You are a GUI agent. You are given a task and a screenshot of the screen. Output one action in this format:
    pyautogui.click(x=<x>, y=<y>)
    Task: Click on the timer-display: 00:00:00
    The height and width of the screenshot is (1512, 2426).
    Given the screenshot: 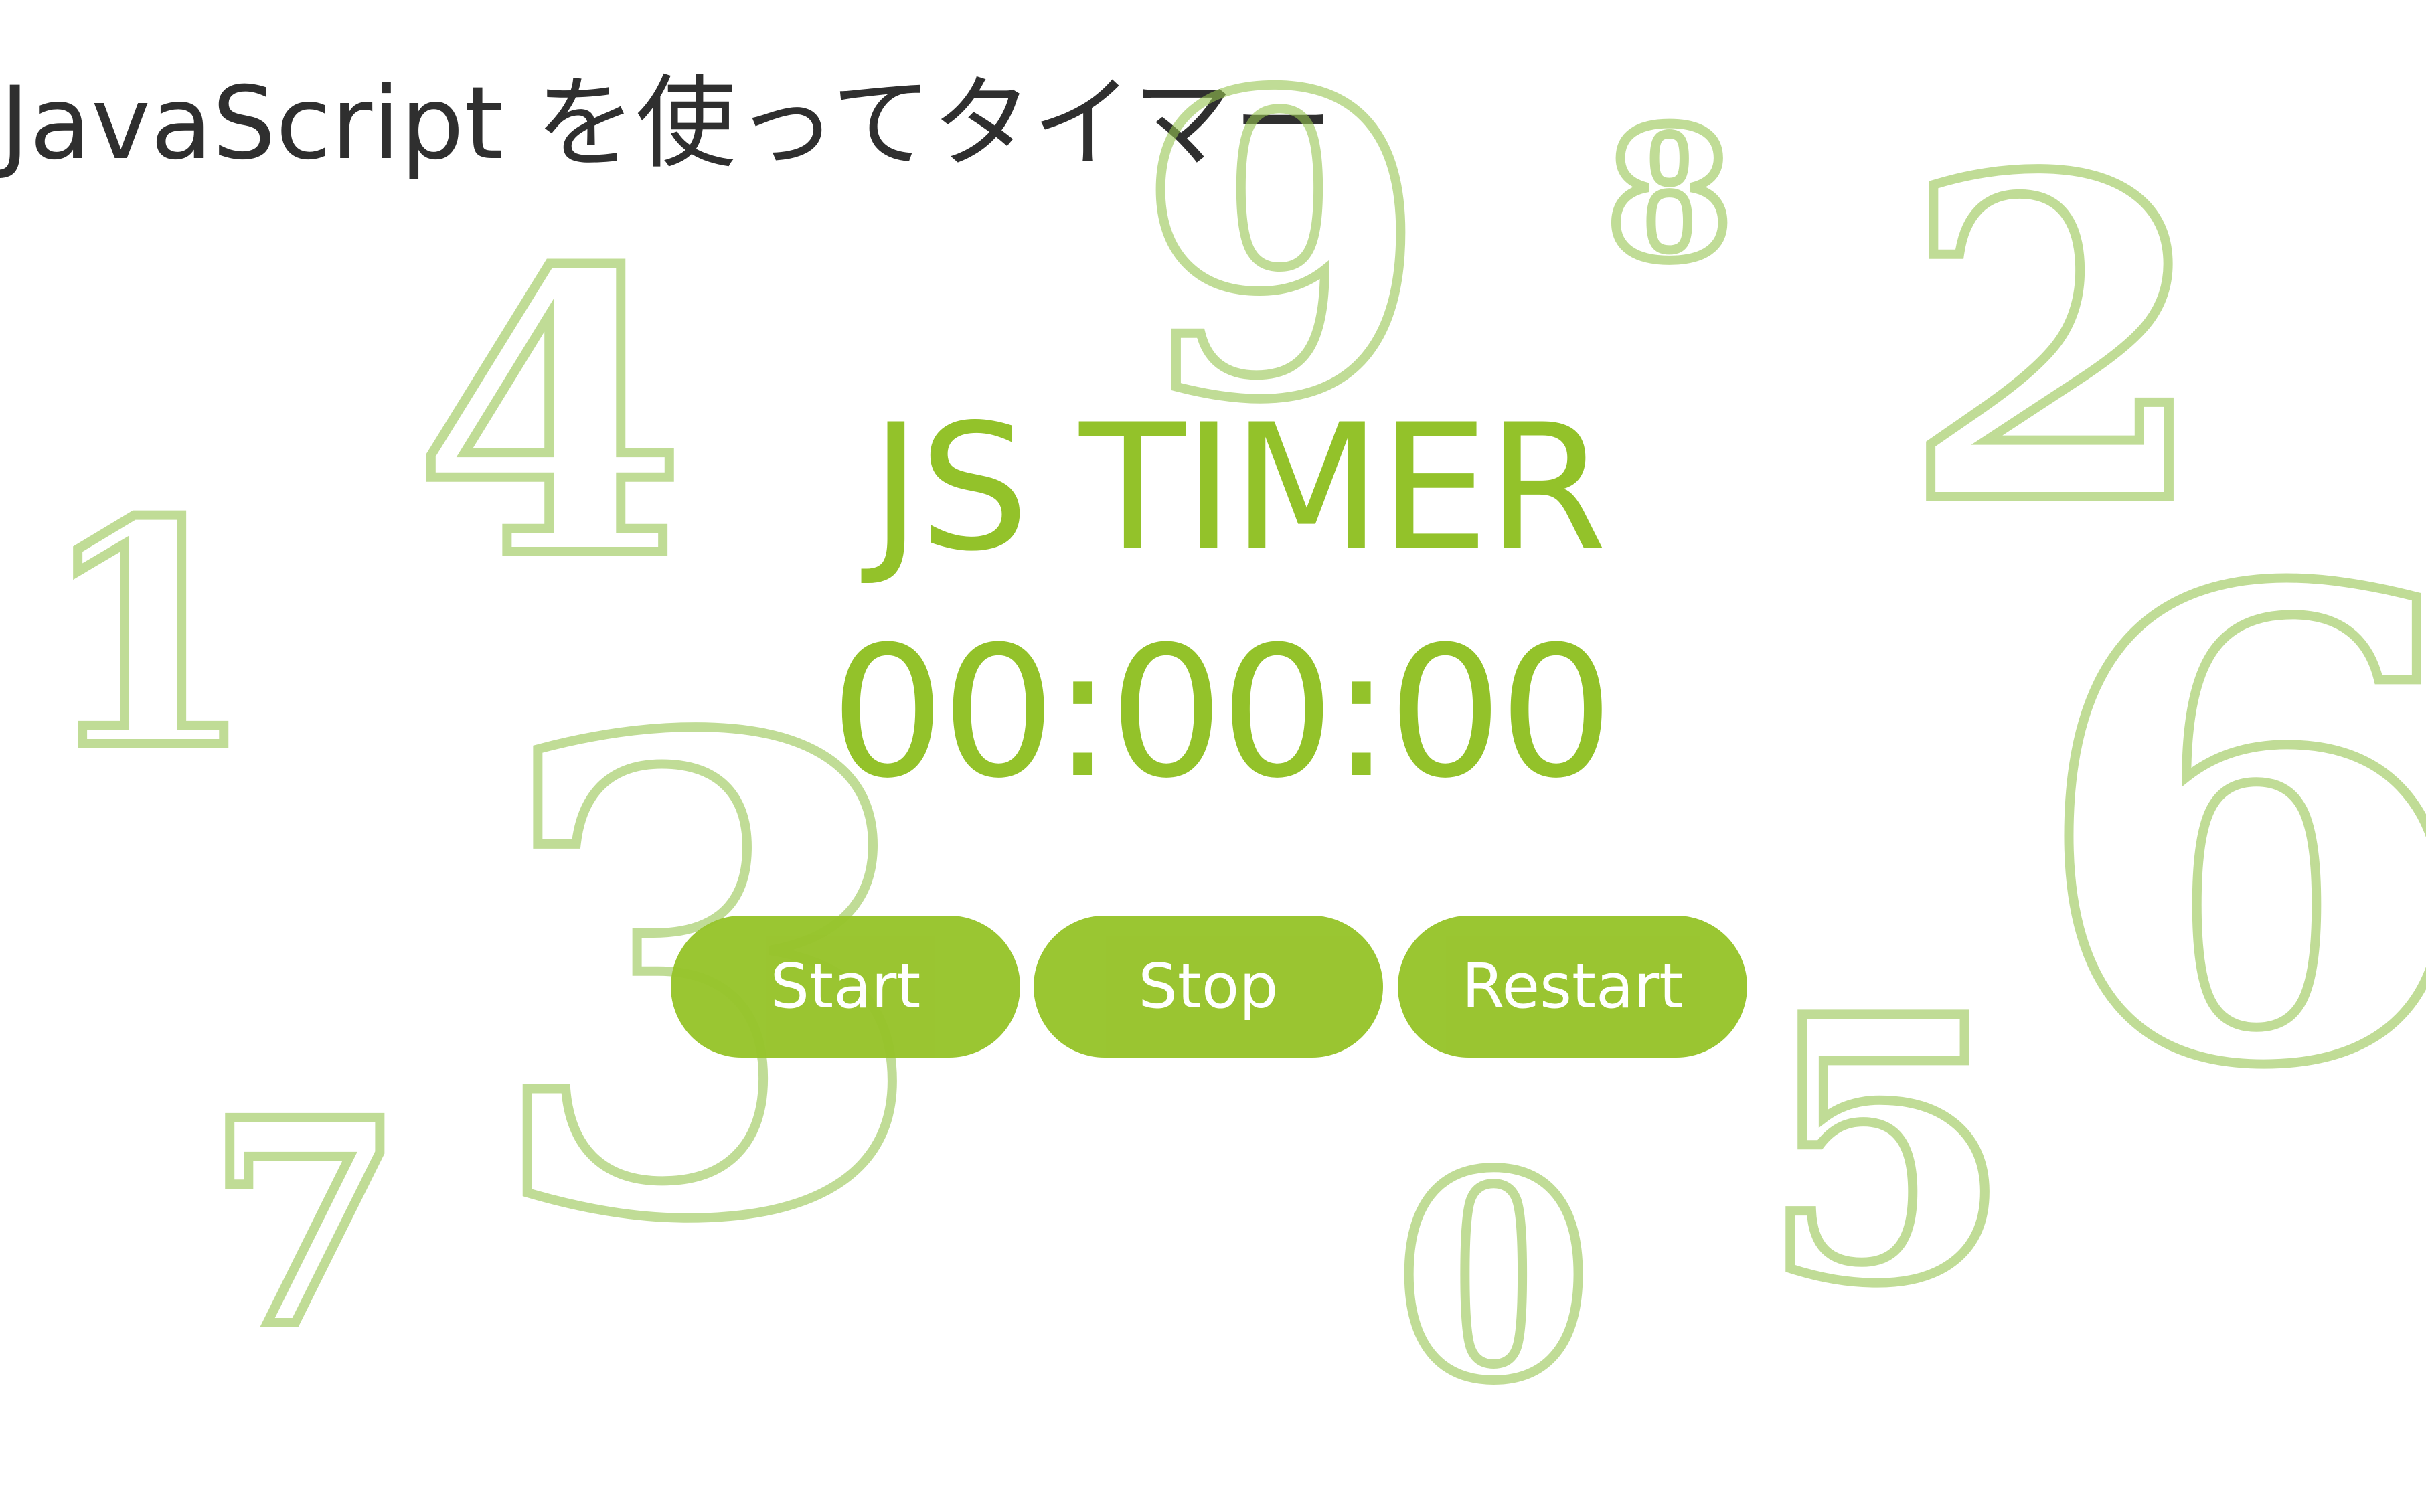 What is the action you would take?
    pyautogui.click(x=1222, y=712)
    